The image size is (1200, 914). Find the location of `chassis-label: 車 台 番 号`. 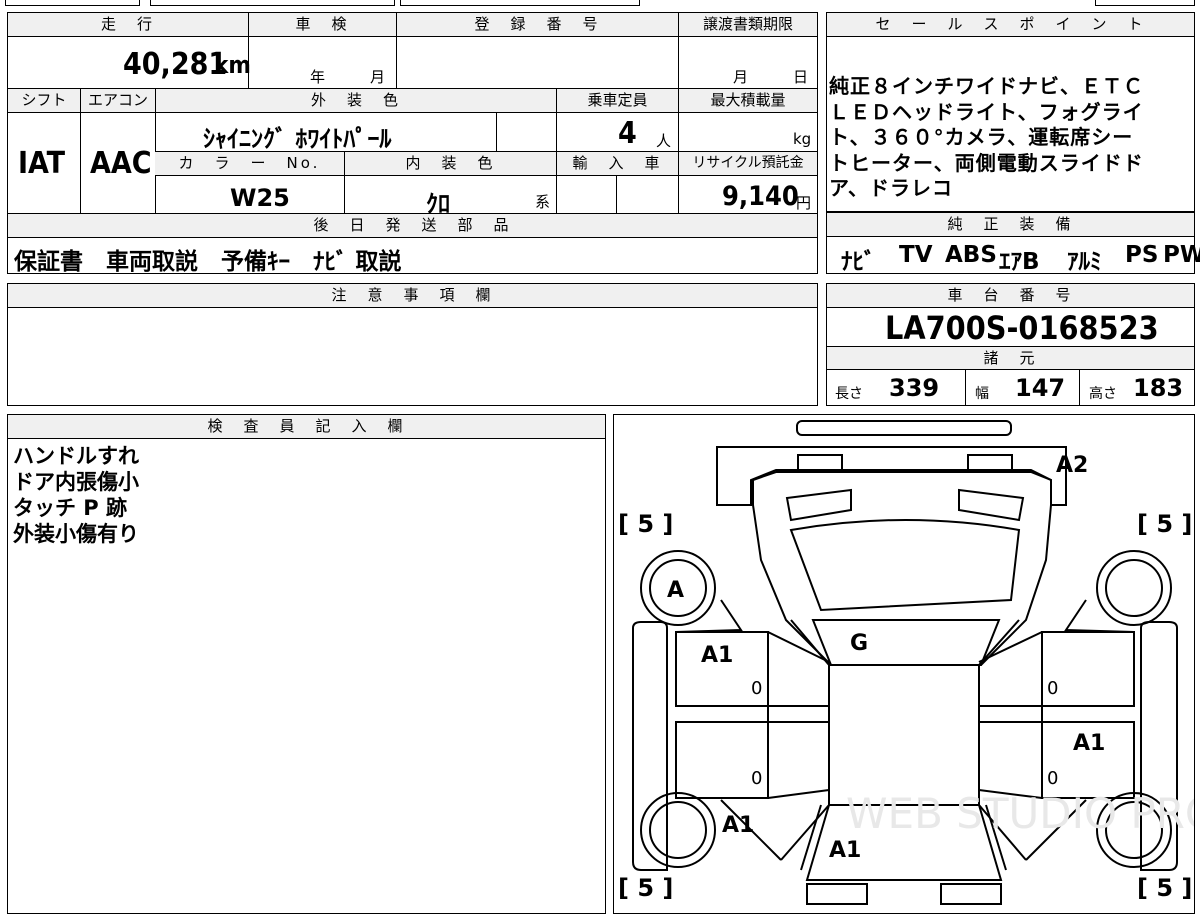

chassis-label: 車 台 番 号 is located at coordinates (1010, 296).